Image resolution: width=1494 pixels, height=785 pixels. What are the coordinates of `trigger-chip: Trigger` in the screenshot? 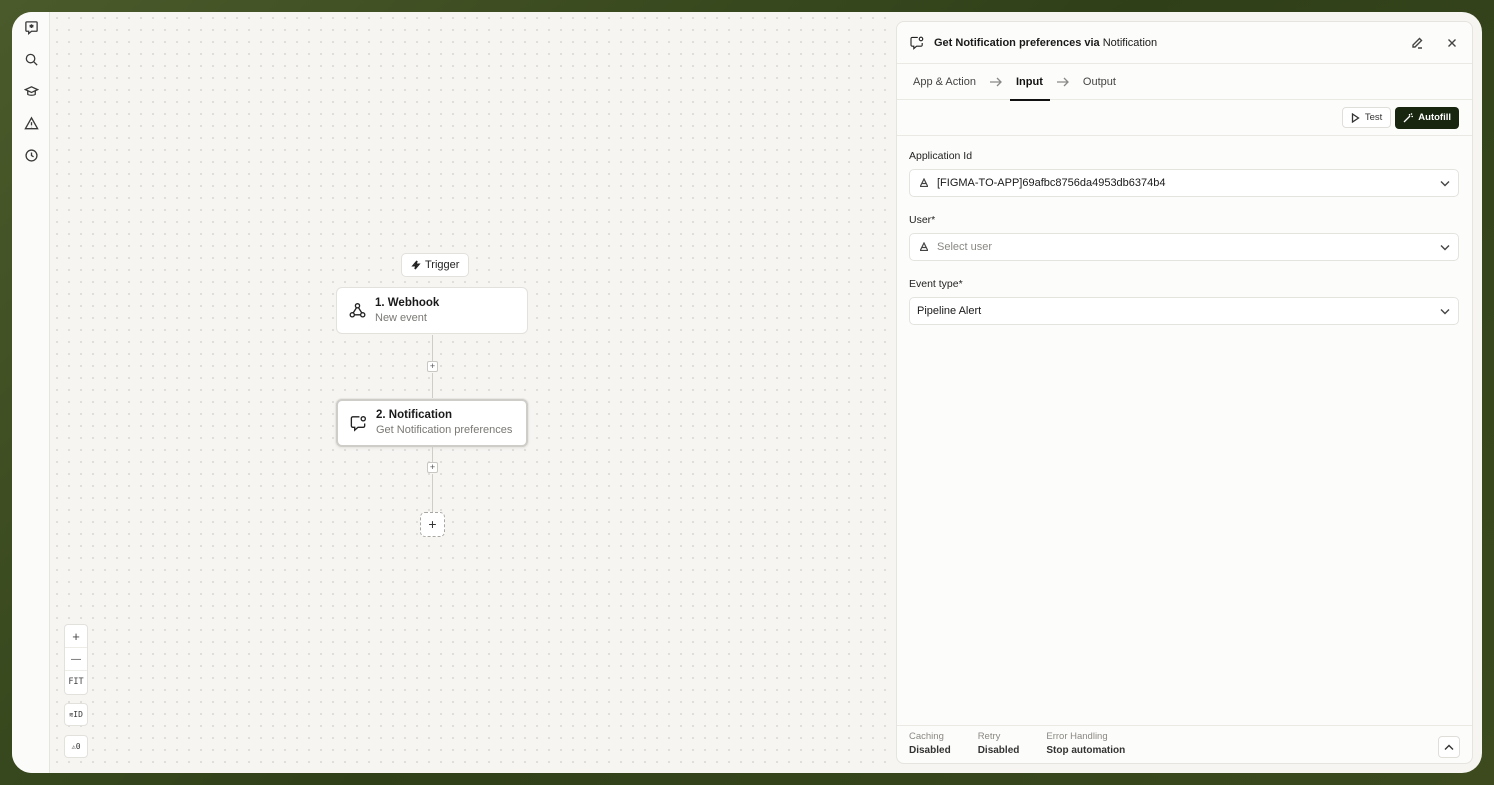 It's located at (435, 265).